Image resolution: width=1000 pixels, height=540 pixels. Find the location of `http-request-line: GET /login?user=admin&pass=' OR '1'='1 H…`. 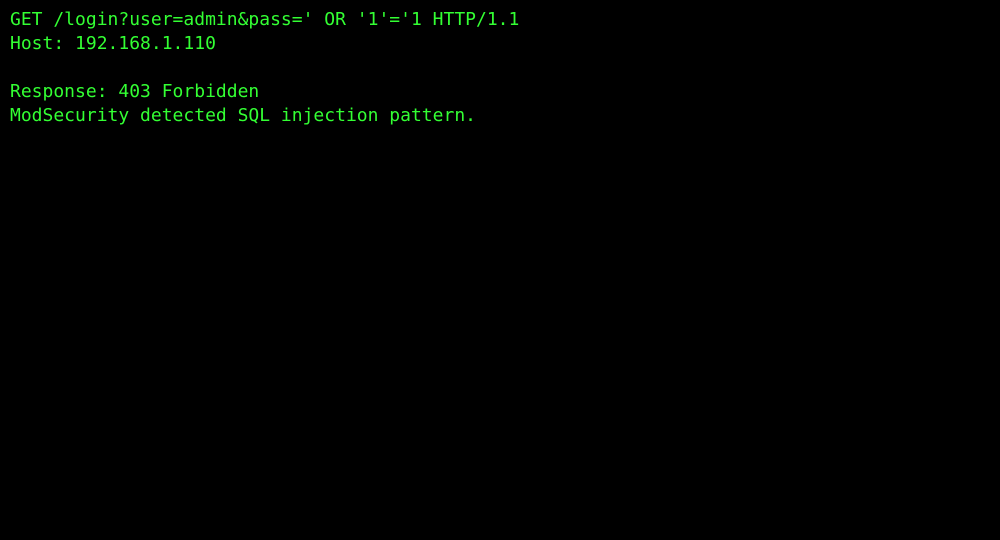

http-request-line: GET /login?user=admin&pass=' OR '1'='1 H… is located at coordinates (265, 19).